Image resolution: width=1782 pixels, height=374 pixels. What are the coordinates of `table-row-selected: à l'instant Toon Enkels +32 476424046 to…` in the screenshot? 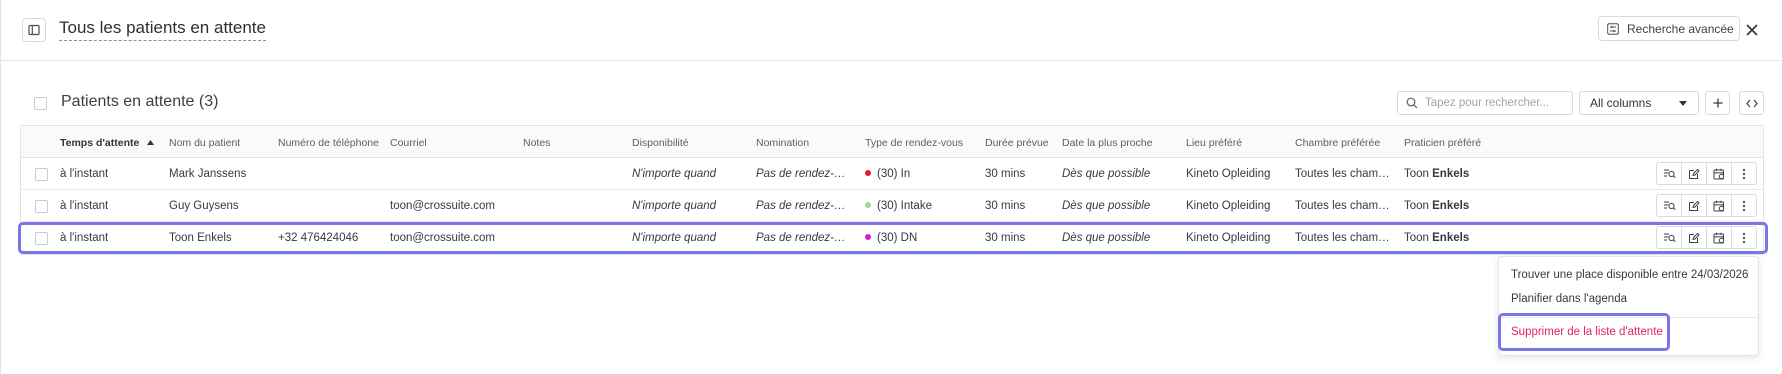 It's located at (893, 238).